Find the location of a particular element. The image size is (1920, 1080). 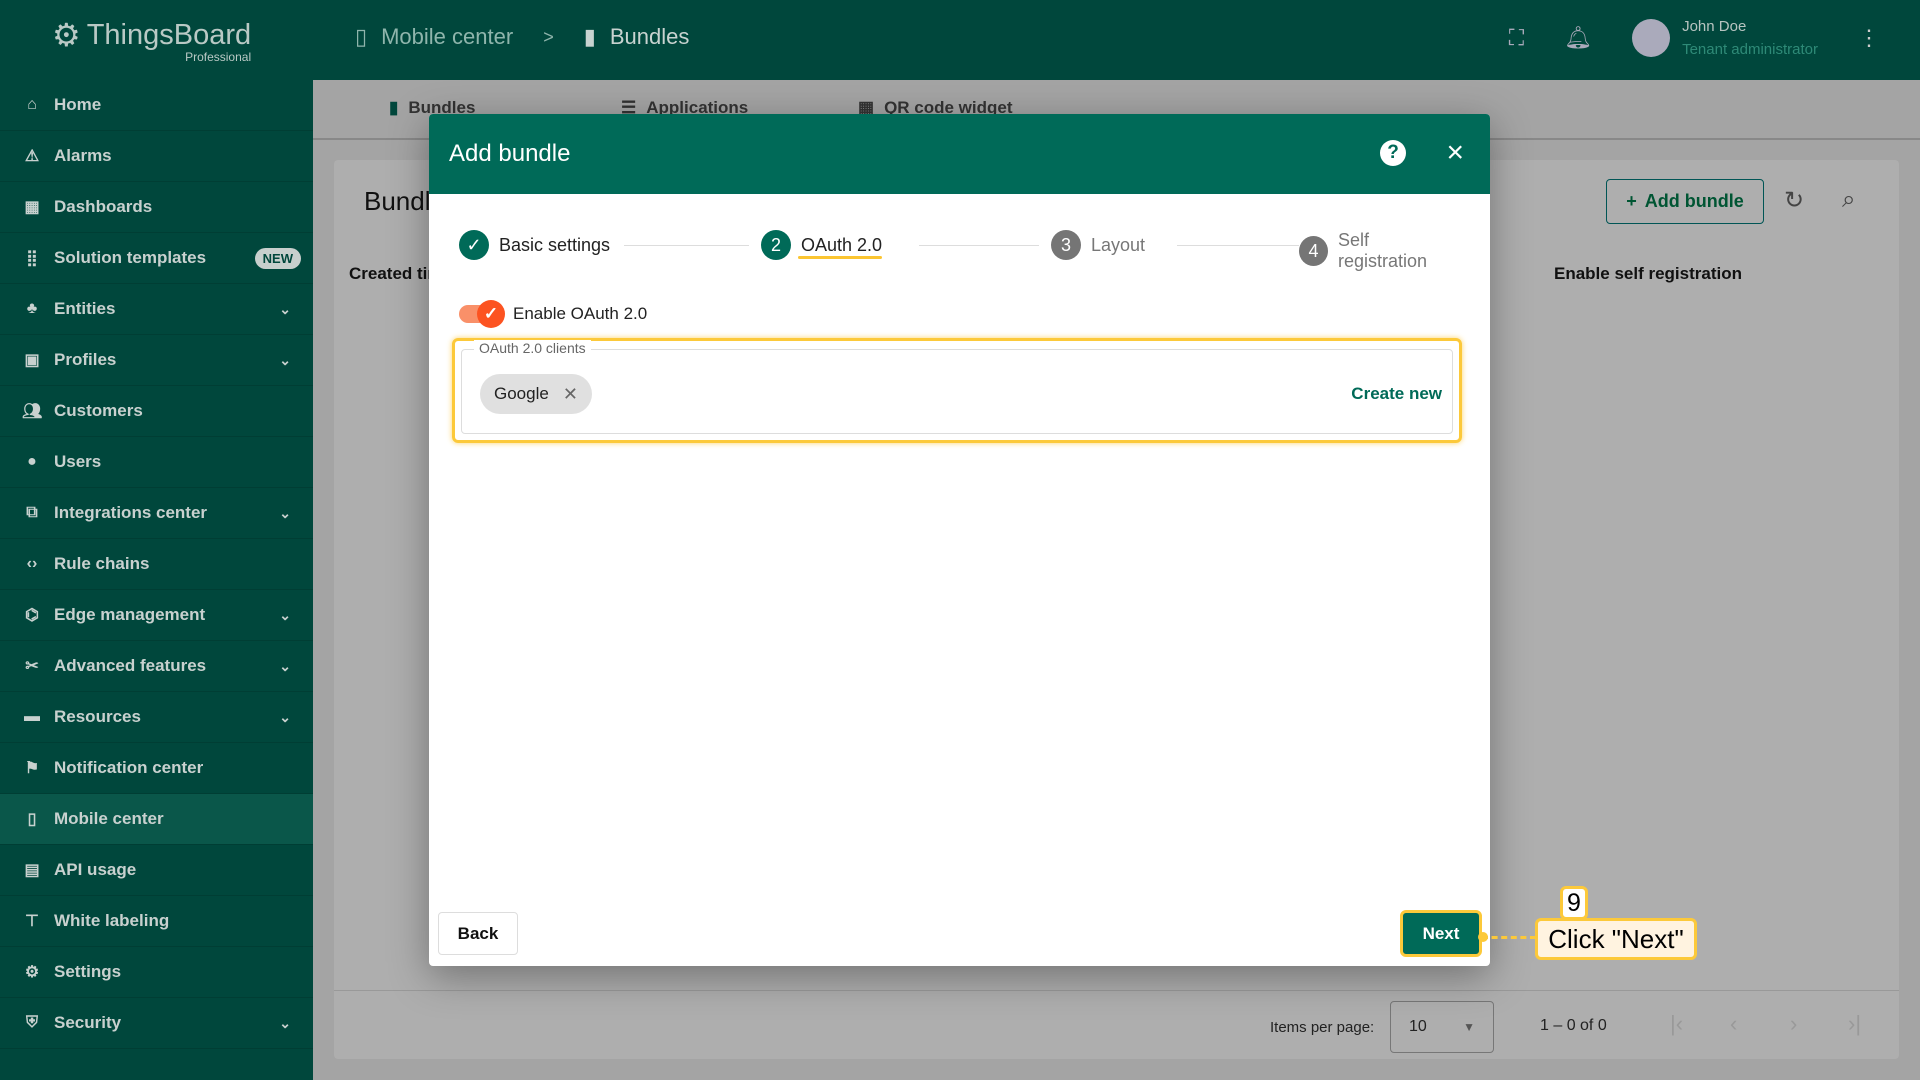

step-layout: 3 Layout is located at coordinates (1103, 245).